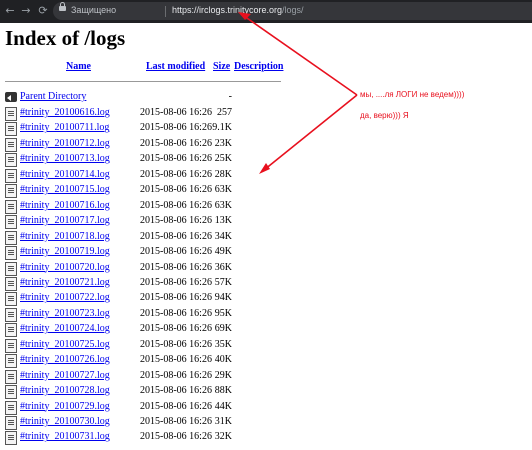 Image resolution: width=532 pixels, height=450 pixels. Describe the element at coordinates (310, 132) in the screenshot. I see `arrow-to-list` at that location.